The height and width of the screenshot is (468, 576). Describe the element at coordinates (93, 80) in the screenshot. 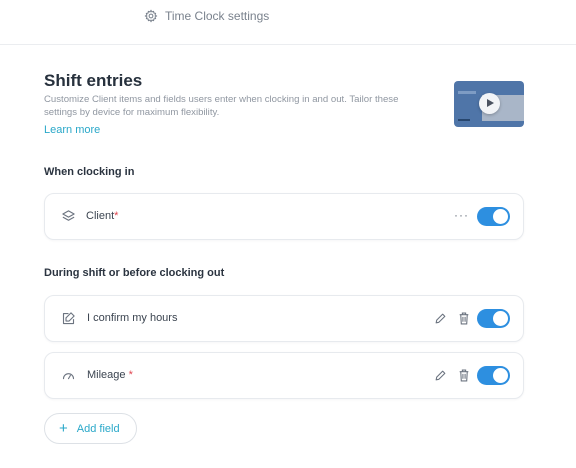

I see `page-title: Shift entries` at that location.